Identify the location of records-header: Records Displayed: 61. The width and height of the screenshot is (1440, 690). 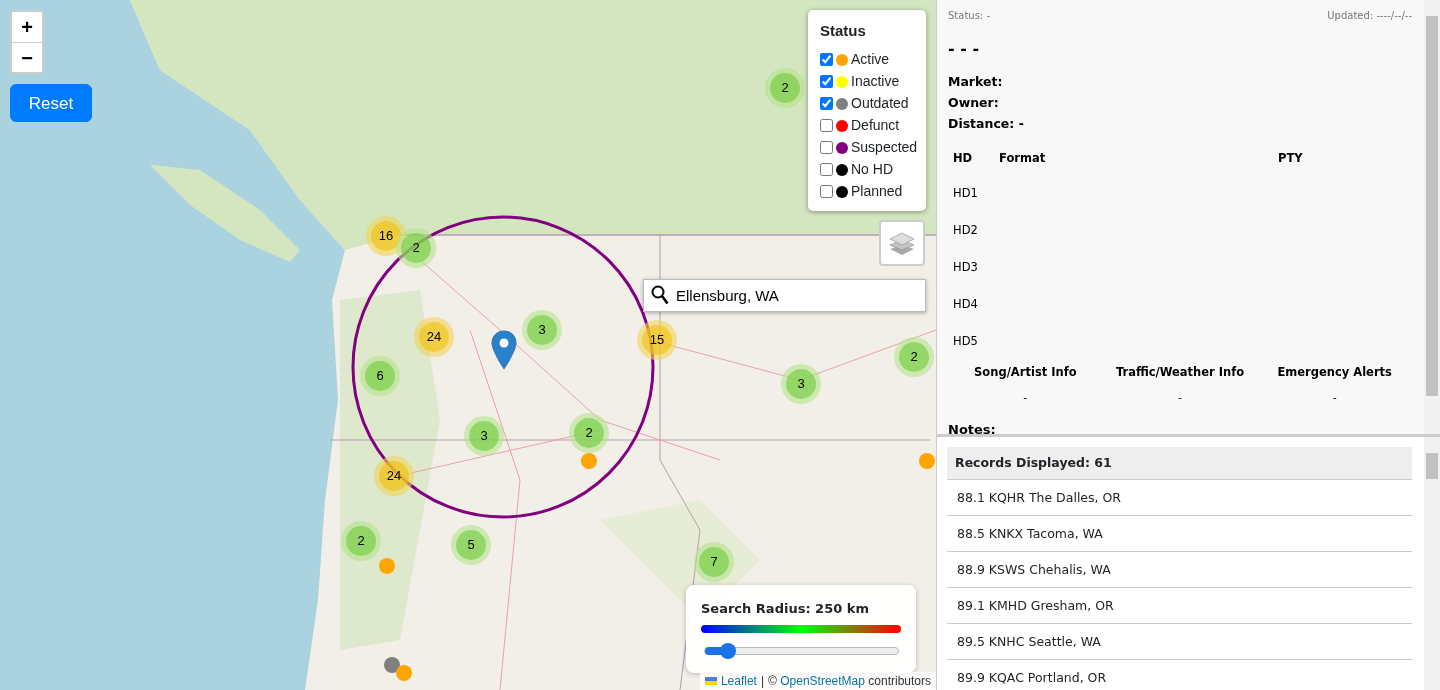
(1179, 463).